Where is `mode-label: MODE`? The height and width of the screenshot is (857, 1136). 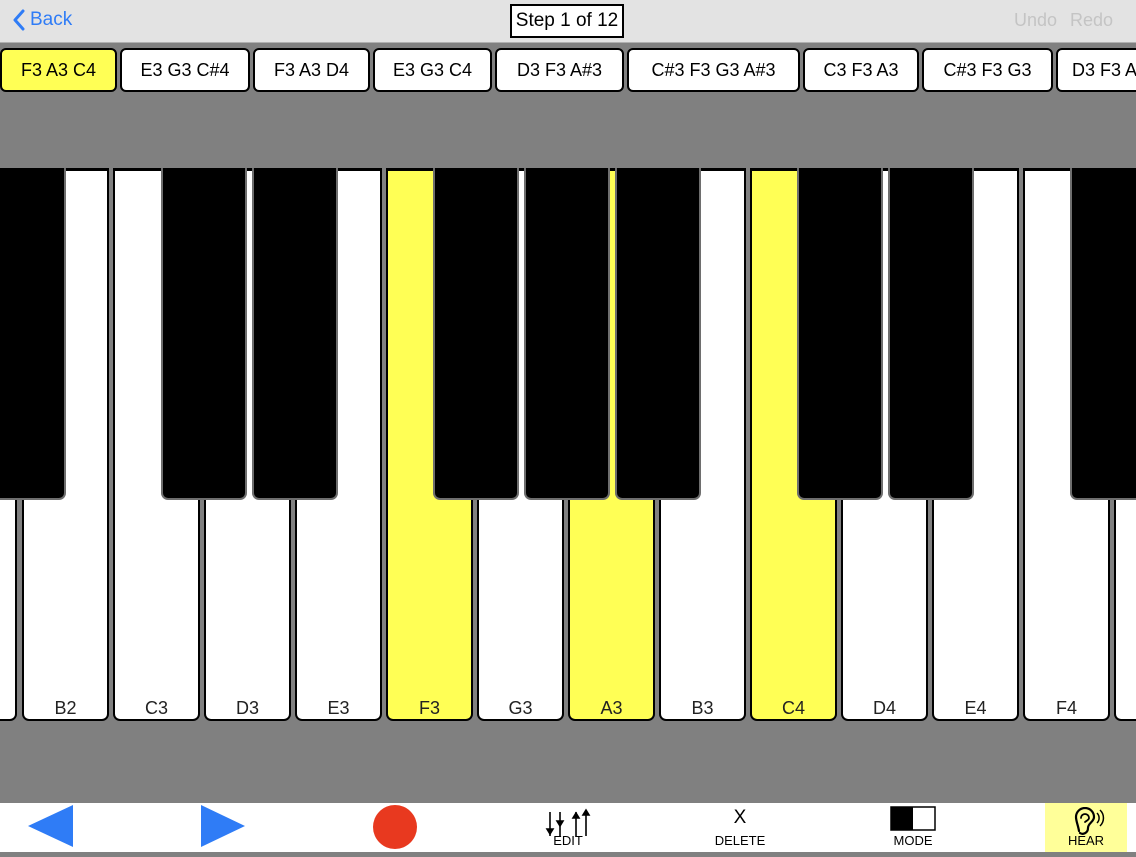
mode-label: MODE is located at coordinates (913, 840).